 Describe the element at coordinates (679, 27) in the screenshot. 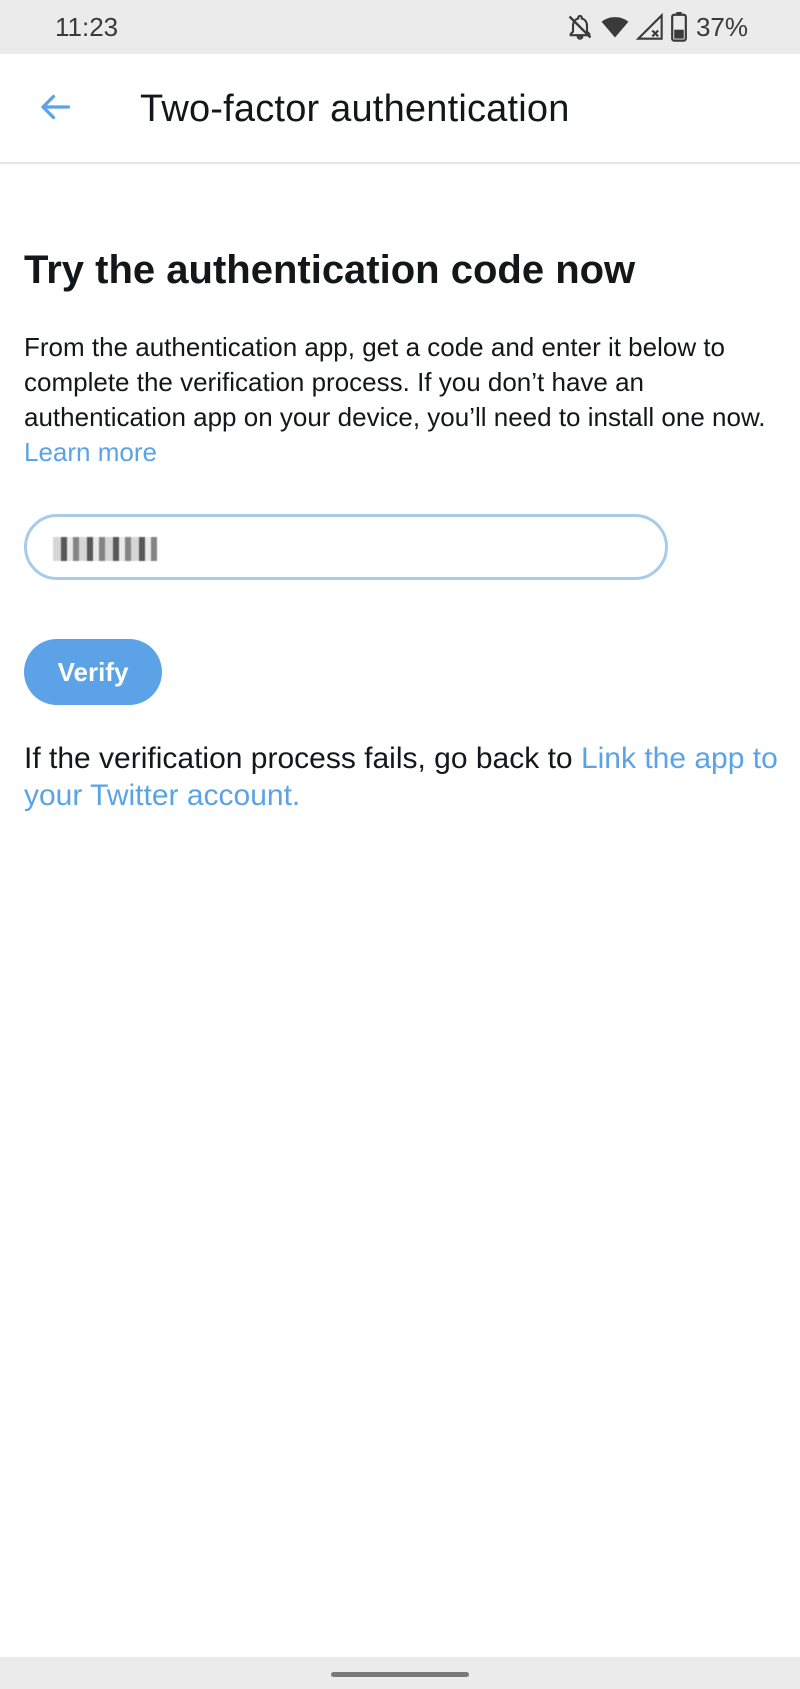

I see `battery-icon` at that location.